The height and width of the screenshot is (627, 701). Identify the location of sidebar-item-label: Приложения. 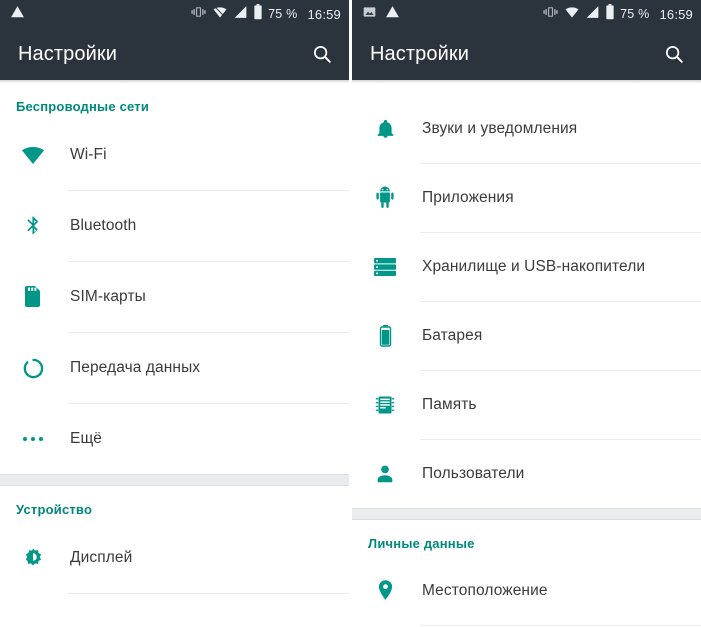
(468, 197).